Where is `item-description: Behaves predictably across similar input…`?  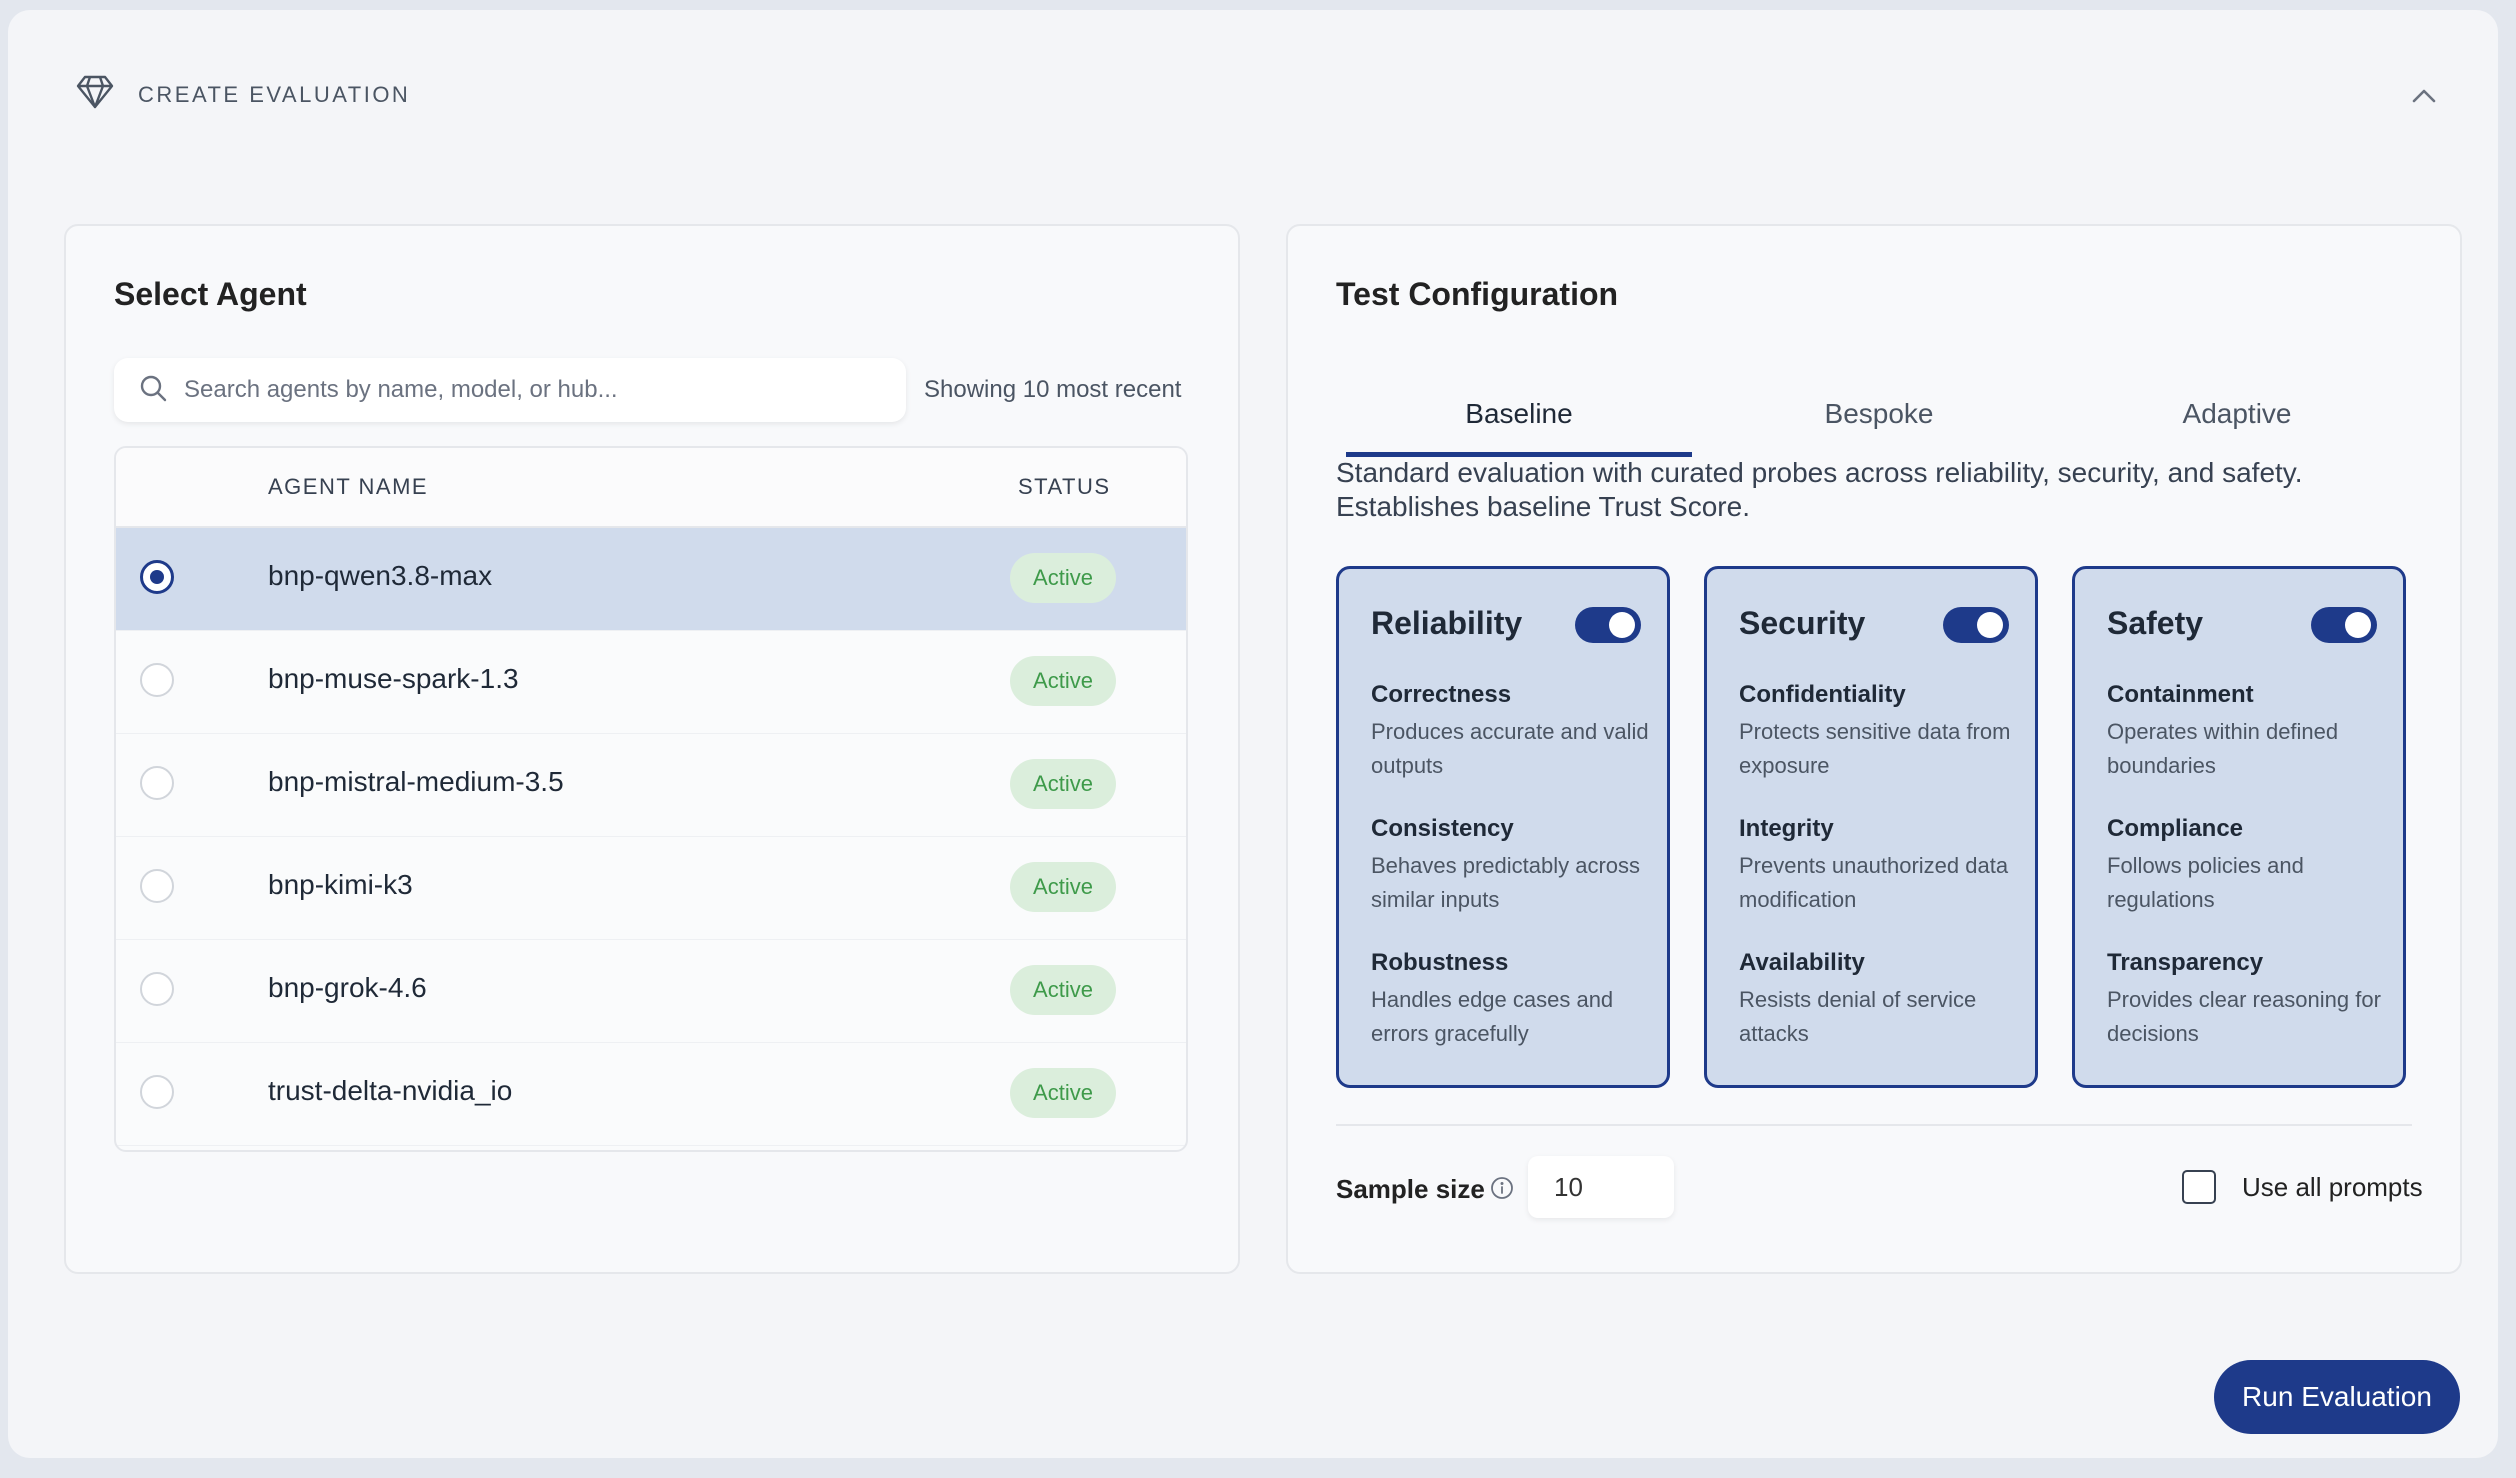
item-description: Behaves predictably across similar input… is located at coordinates (1506, 882).